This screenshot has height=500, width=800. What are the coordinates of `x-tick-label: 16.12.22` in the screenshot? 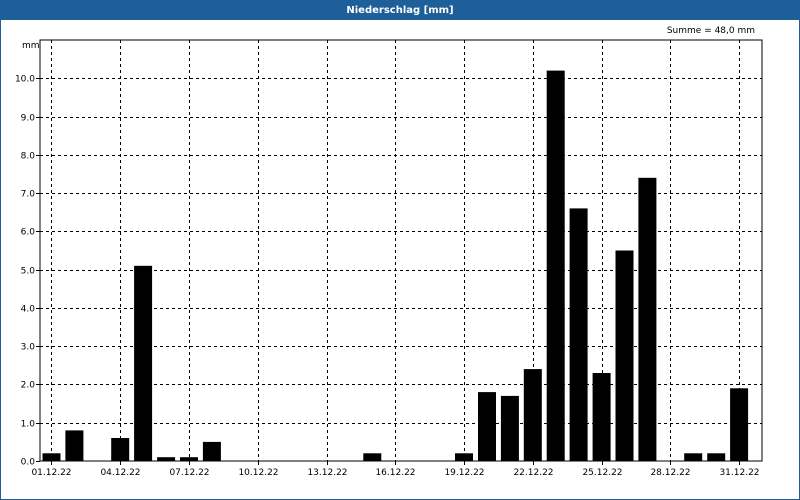 It's located at (395, 473).